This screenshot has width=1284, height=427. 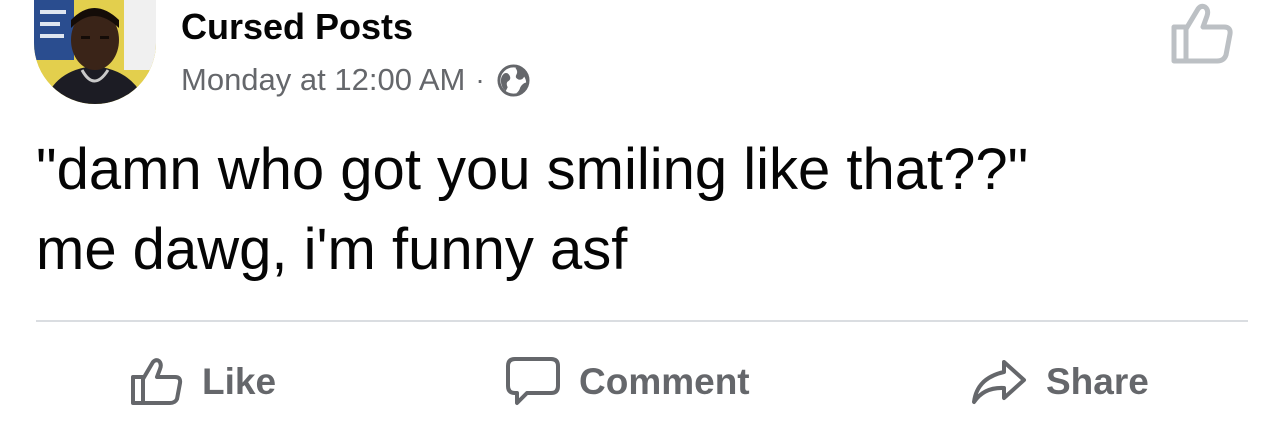 I want to click on like-button: Like, so click(x=203, y=382).